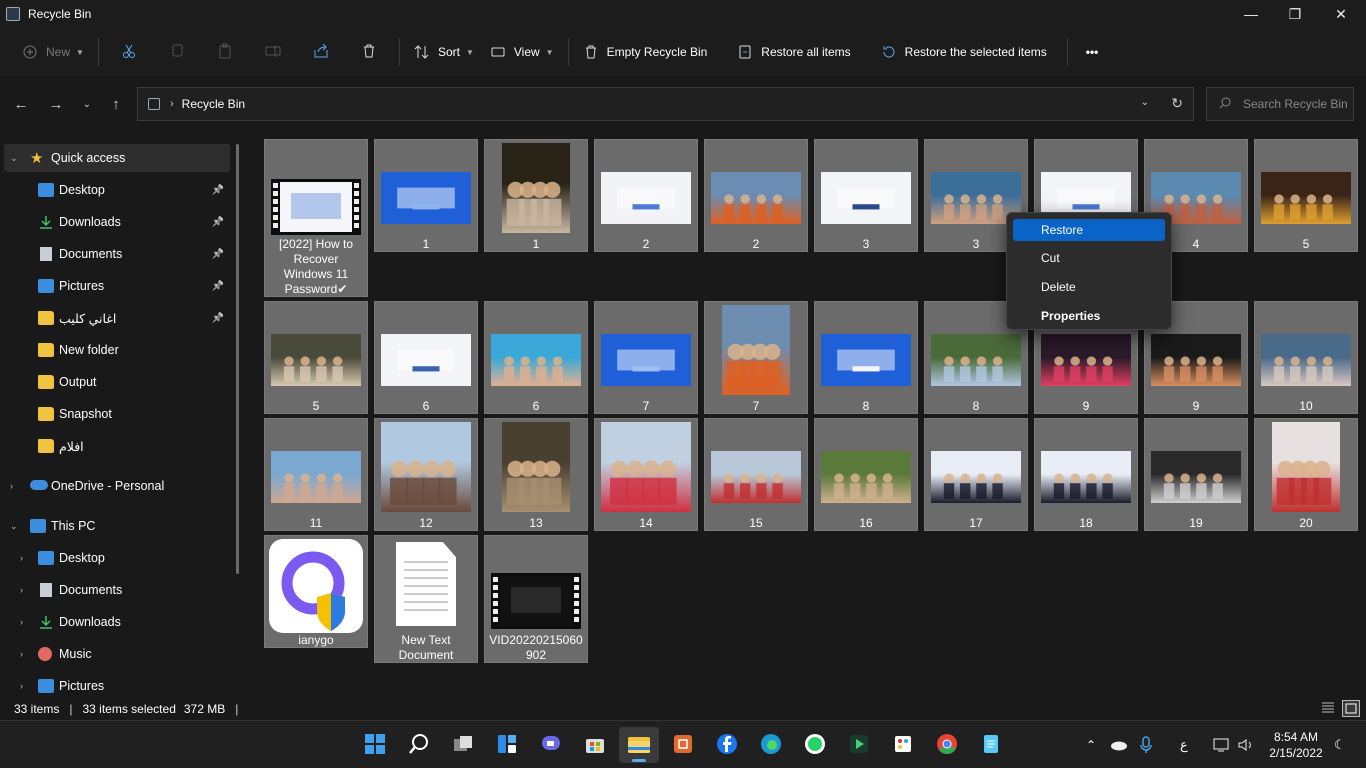  Describe the element at coordinates (375, 745) in the screenshot. I see `taskbar-windows-start-button` at that location.